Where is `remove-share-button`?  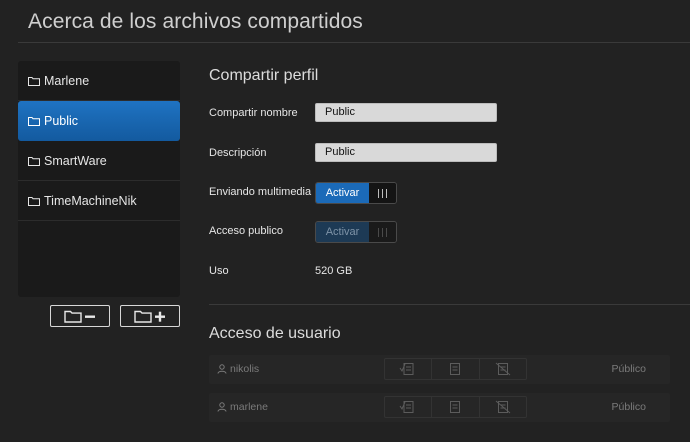
remove-share-button is located at coordinates (80, 316).